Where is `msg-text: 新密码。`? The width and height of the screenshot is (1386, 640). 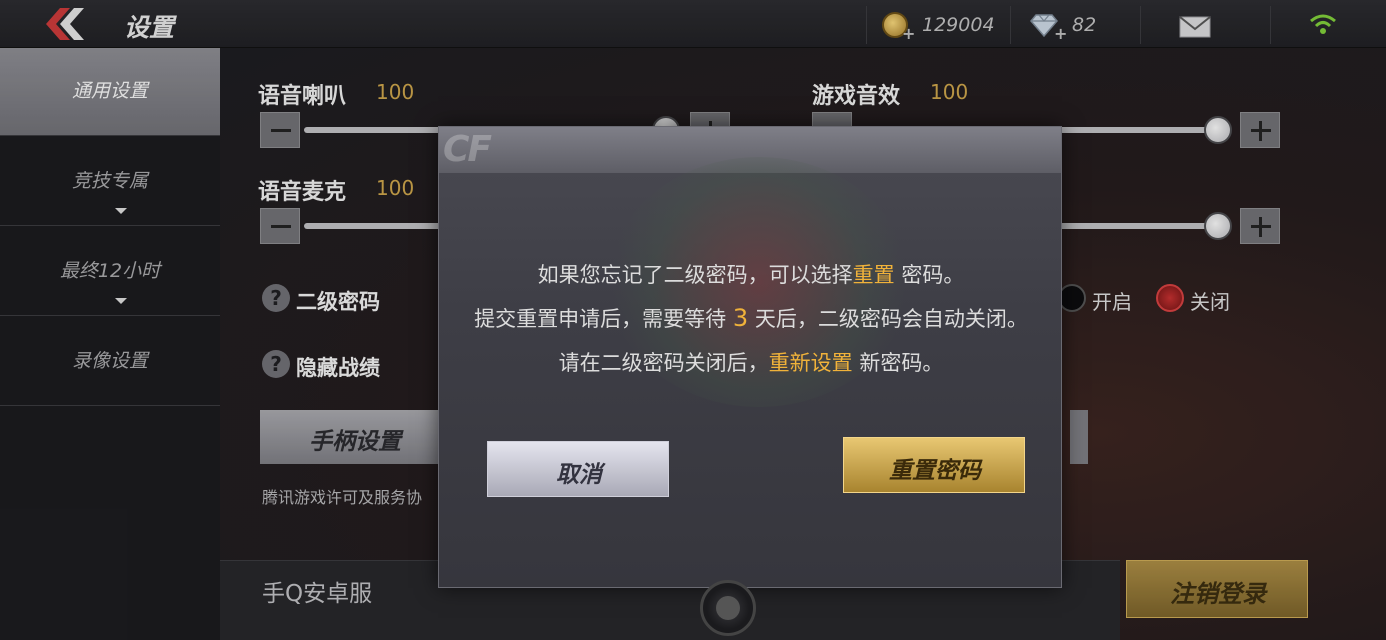
msg-text: 新密码。 is located at coordinates (898, 363).